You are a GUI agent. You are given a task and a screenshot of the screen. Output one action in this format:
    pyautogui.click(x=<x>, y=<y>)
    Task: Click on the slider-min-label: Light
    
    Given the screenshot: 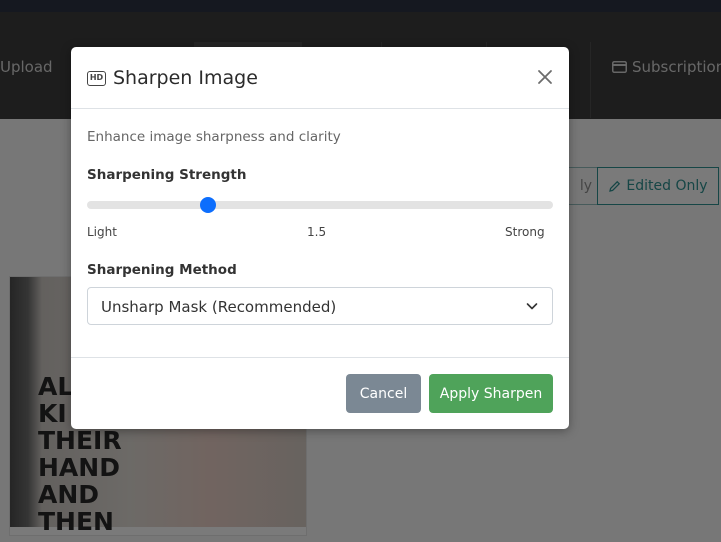 What is the action you would take?
    pyautogui.click(x=102, y=232)
    